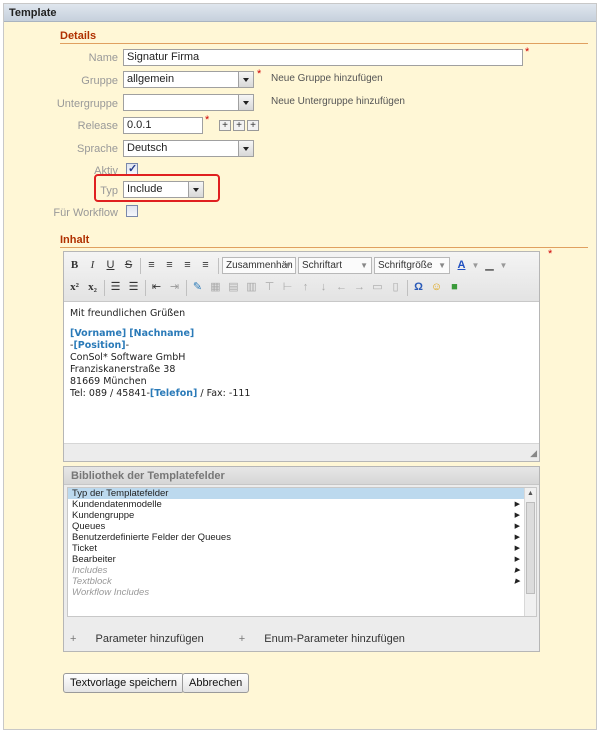 This screenshot has height=733, width=600. I want to click on background-color-icon: ▁, so click(489, 265).